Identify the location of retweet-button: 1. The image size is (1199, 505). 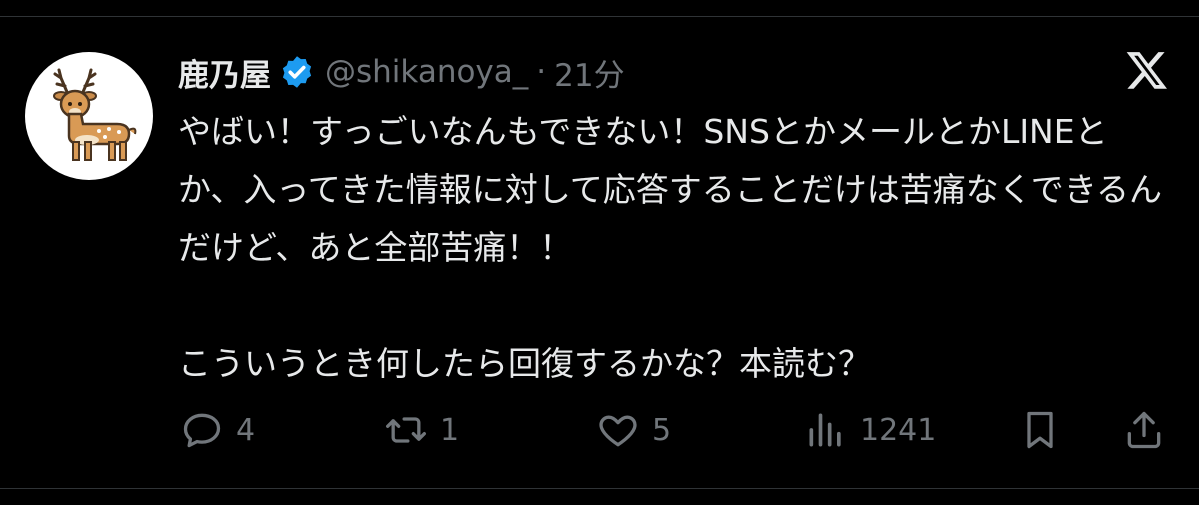
(421, 430).